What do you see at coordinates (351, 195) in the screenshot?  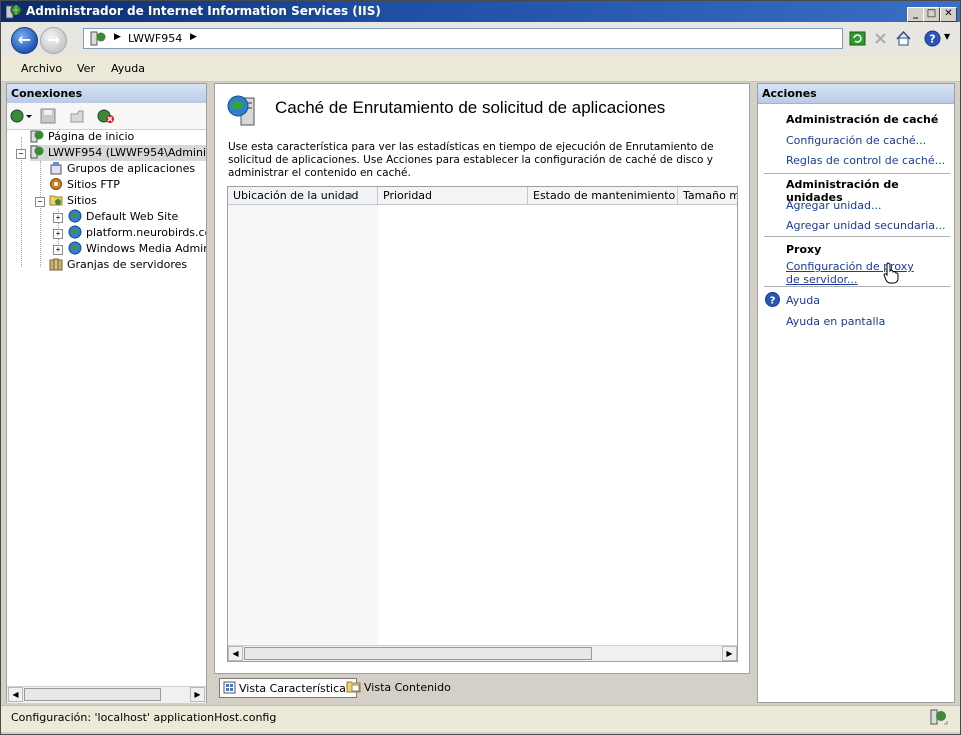 I see `sort-ascending-icon: ▲` at bounding box center [351, 195].